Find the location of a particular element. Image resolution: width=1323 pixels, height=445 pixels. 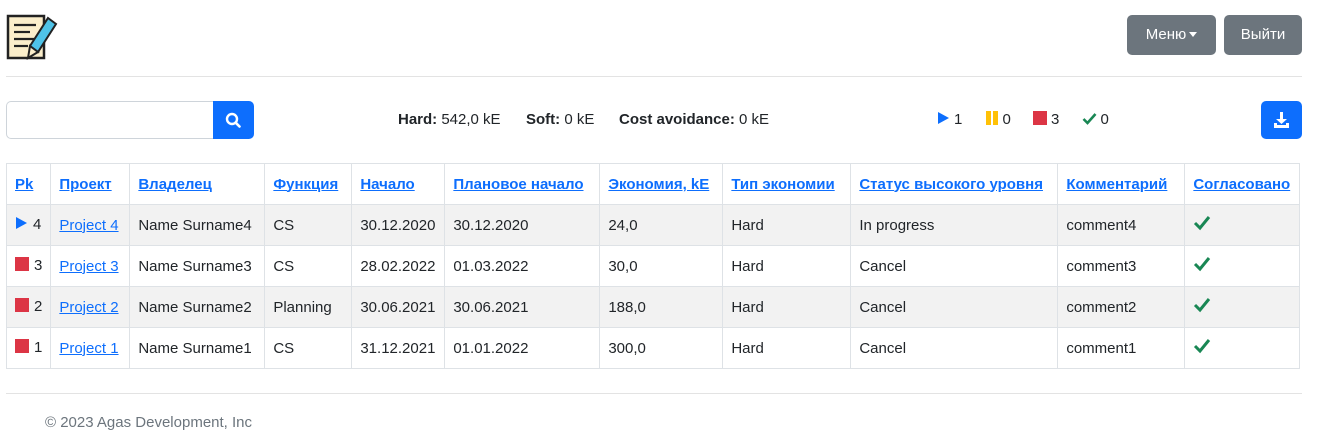

owner-cell: Name Surname2 is located at coordinates (197, 307).